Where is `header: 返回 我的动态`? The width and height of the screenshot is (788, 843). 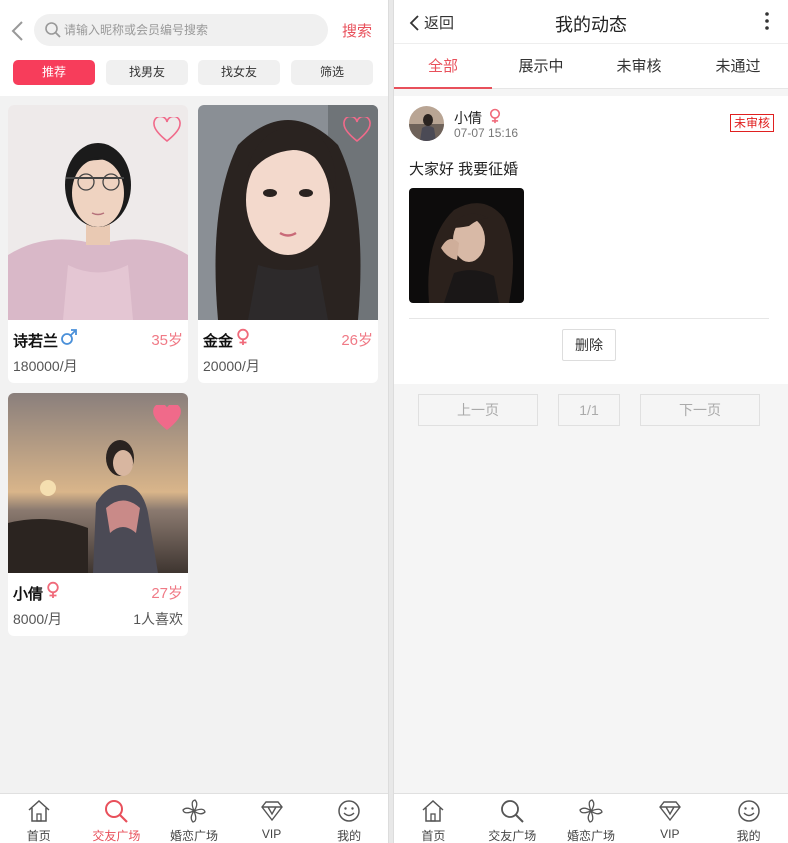 header: 返回 我的动态 is located at coordinates (591, 22).